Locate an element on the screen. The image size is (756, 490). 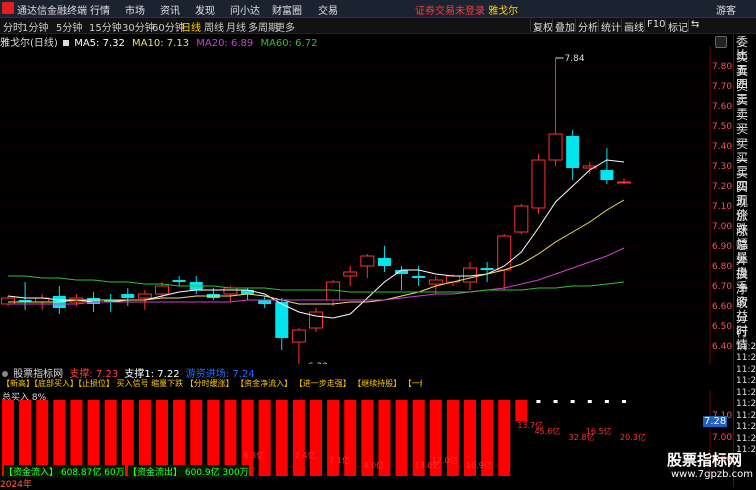
indicator-value-label: 45.6亿 is located at coordinates (547, 431).